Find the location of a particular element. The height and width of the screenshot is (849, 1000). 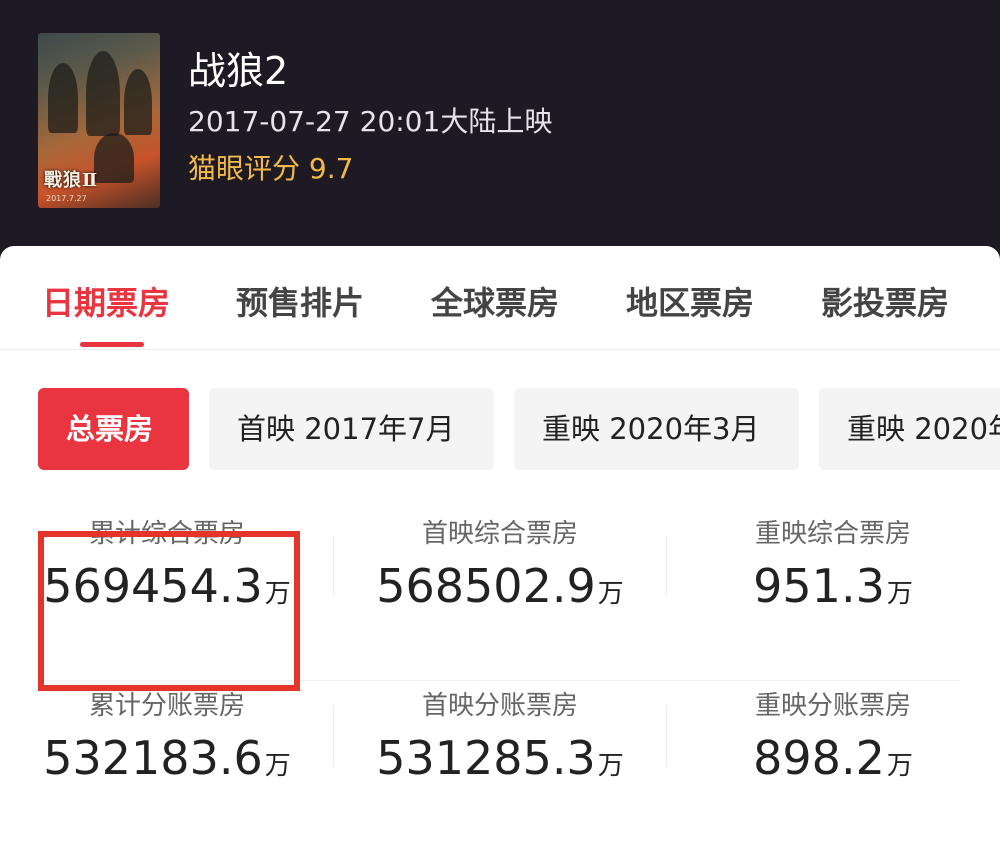

stat-rerelease-gross: 重映综合票房 951.3万 is located at coordinates (833, 569).